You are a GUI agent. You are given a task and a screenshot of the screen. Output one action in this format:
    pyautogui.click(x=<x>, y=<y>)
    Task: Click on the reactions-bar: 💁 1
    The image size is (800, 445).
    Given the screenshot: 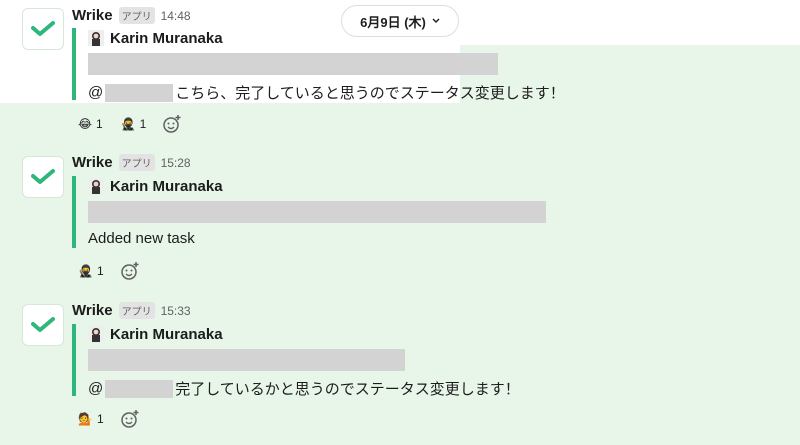 What is the action you would take?
    pyautogui.click(x=108, y=419)
    